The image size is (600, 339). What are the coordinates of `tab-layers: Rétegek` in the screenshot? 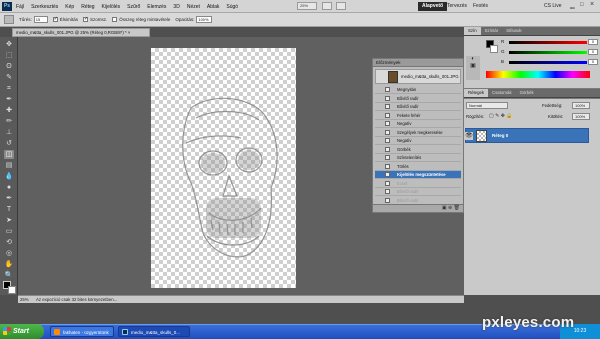 It's located at (476, 93).